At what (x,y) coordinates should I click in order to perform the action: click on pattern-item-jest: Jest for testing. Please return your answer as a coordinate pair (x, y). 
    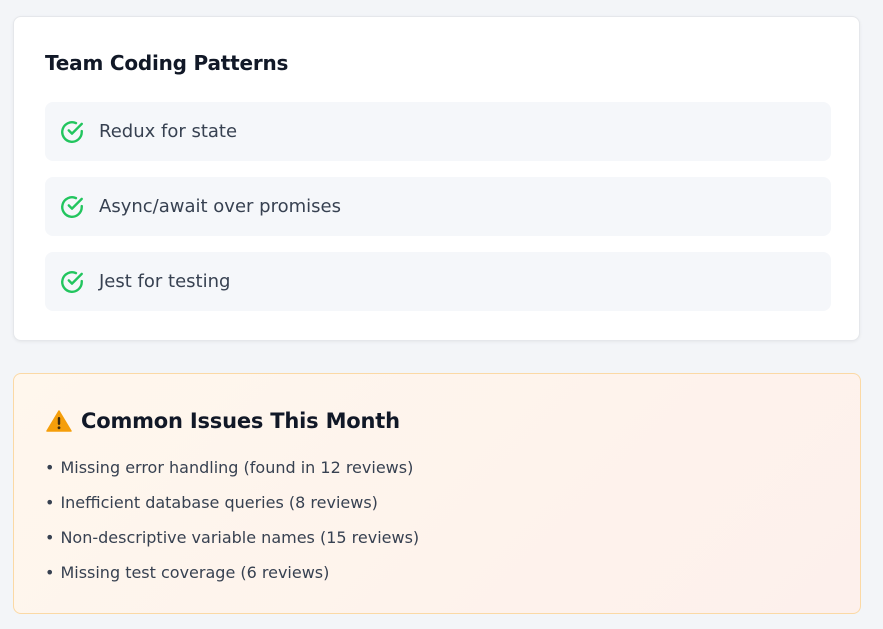
    Looking at the image, I should click on (438, 281).